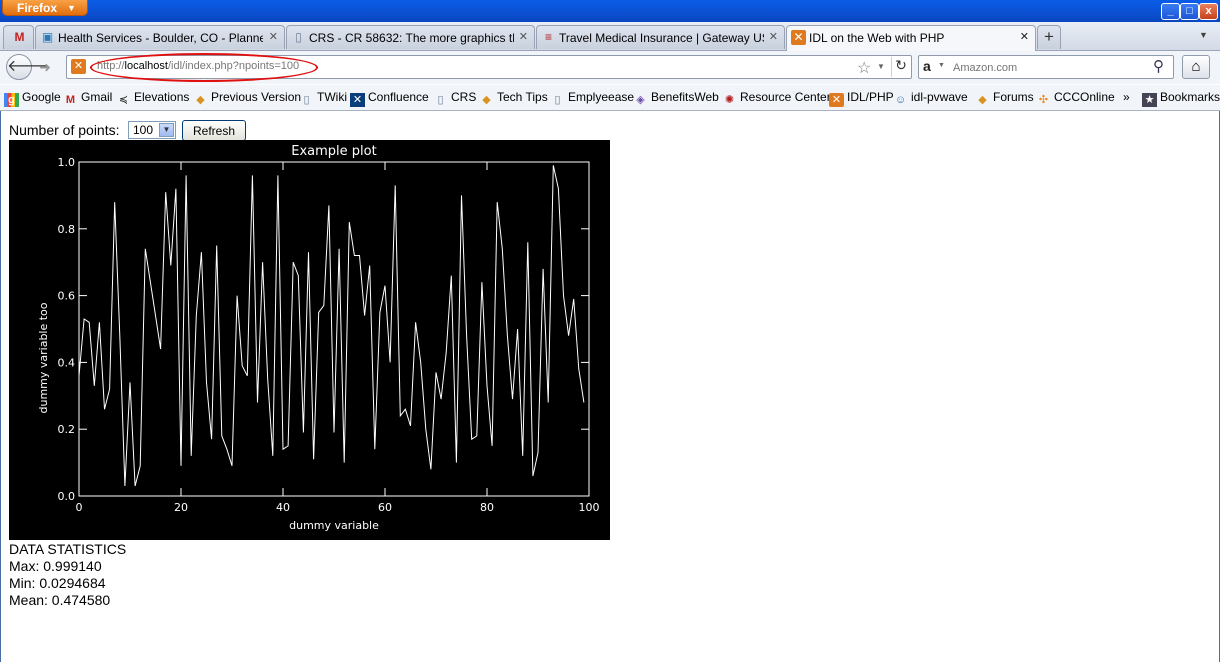 Image resolution: width=1220 pixels, height=662 pixels. I want to click on annotation-circle, so click(204, 67).